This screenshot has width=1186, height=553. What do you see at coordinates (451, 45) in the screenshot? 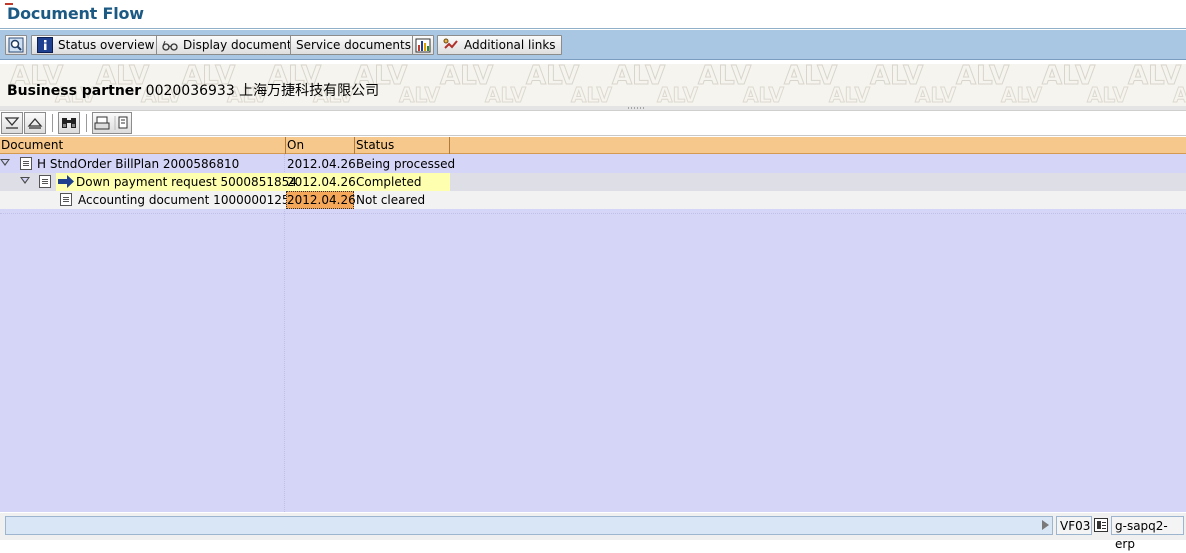
I see `links-icon` at bounding box center [451, 45].